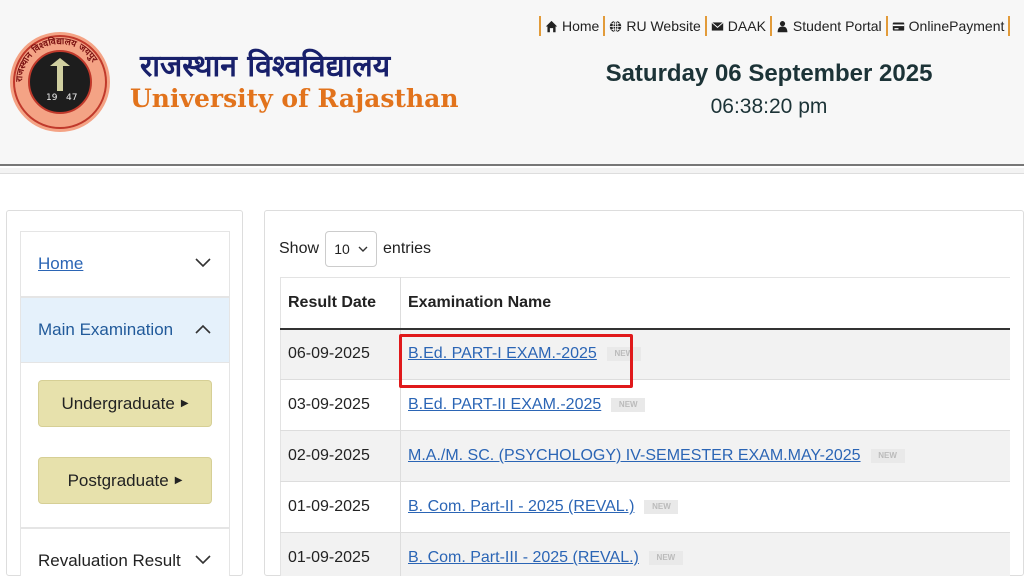 The image size is (1024, 576). What do you see at coordinates (523, 557) in the screenshot?
I see `result-link: B. Com. Part-III - 2025 (REVAL.)` at bounding box center [523, 557].